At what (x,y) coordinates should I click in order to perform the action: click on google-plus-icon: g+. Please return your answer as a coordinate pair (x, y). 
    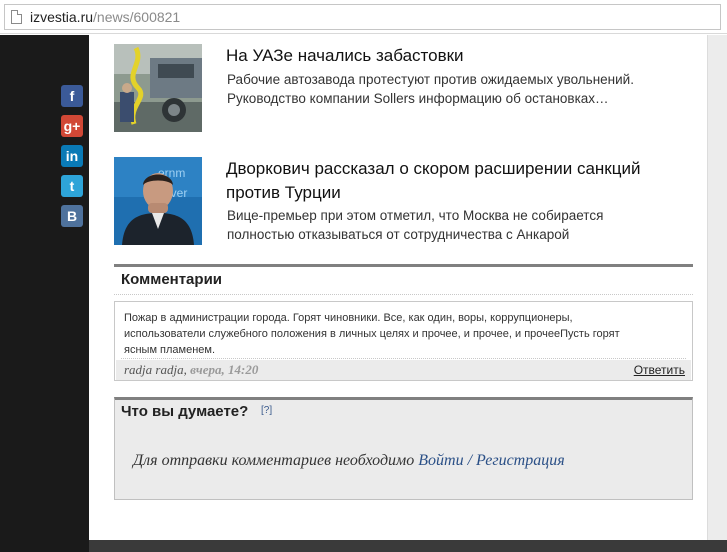
    Looking at the image, I should click on (72, 126).